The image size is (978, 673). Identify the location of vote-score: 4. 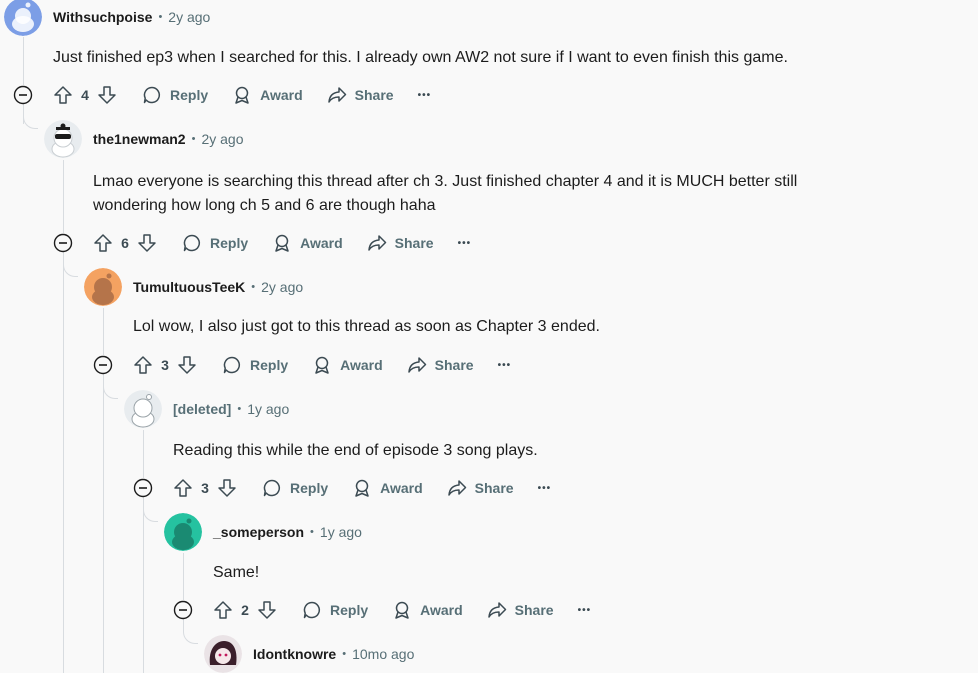
(85, 95).